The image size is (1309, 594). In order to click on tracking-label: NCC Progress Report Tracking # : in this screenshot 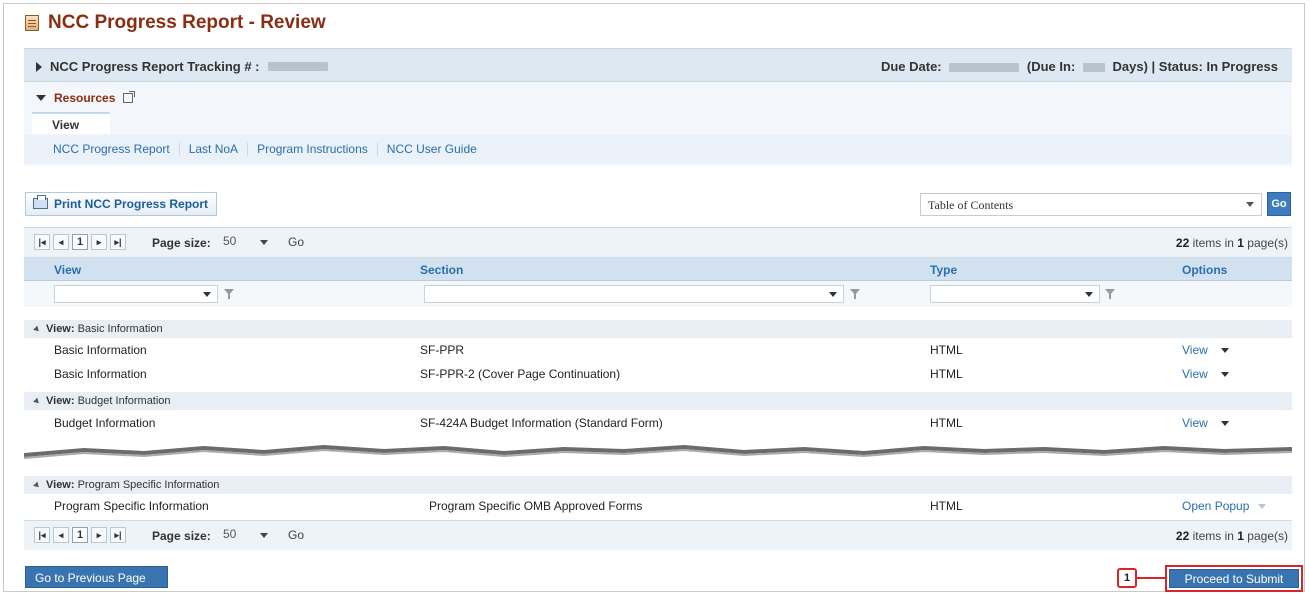, I will do `click(155, 66)`.